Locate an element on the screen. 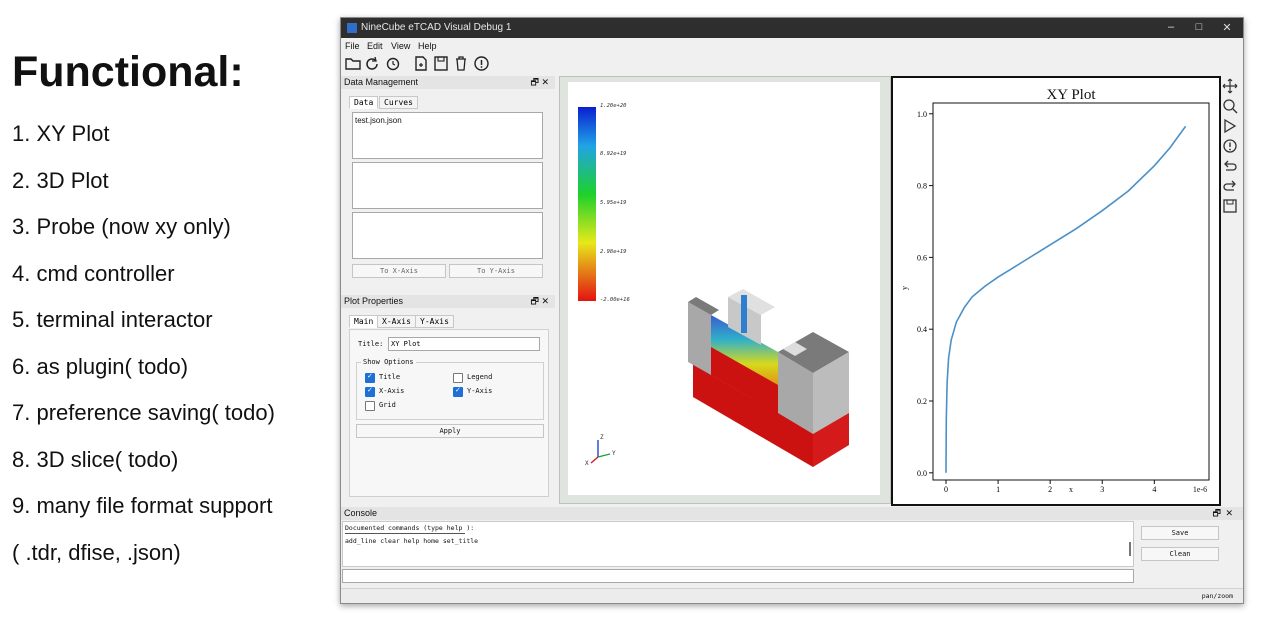 The height and width of the screenshot is (626, 1274). plot-tools is located at coordinates (1231, 156).